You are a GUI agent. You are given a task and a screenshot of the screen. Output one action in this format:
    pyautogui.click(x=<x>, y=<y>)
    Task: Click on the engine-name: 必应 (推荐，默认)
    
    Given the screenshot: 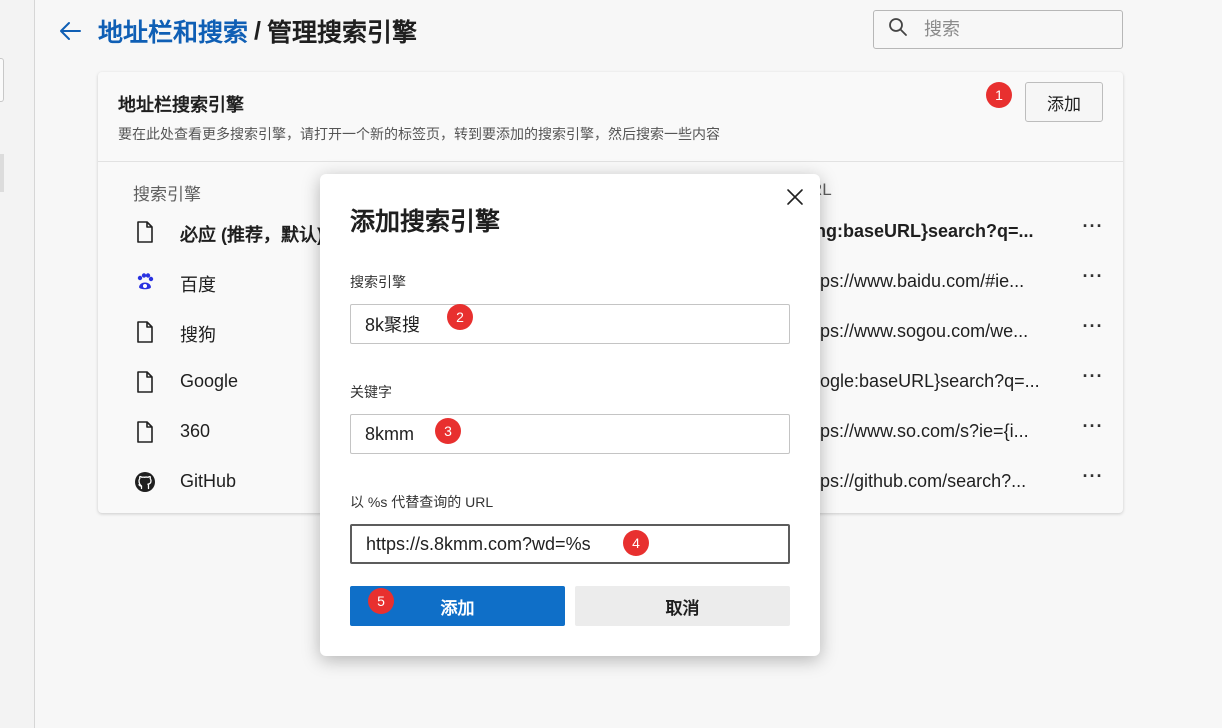 What is the action you would take?
    pyautogui.click(x=251, y=235)
    